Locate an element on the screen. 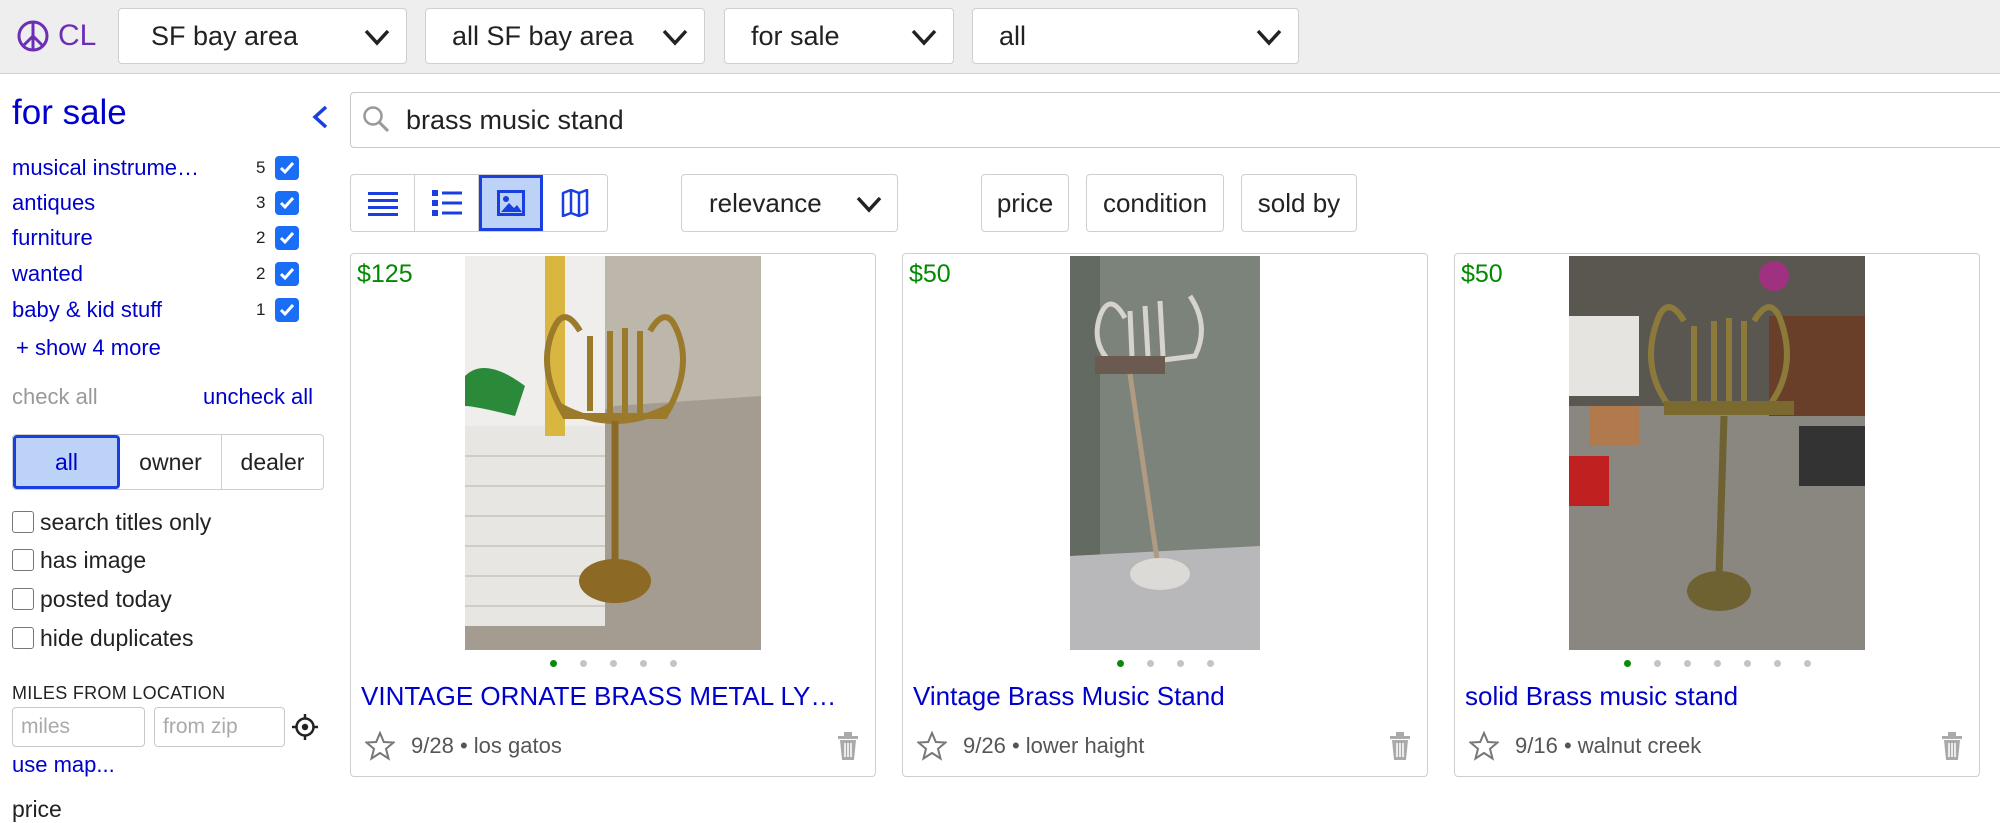  category-label: furniture is located at coordinates (119, 238).